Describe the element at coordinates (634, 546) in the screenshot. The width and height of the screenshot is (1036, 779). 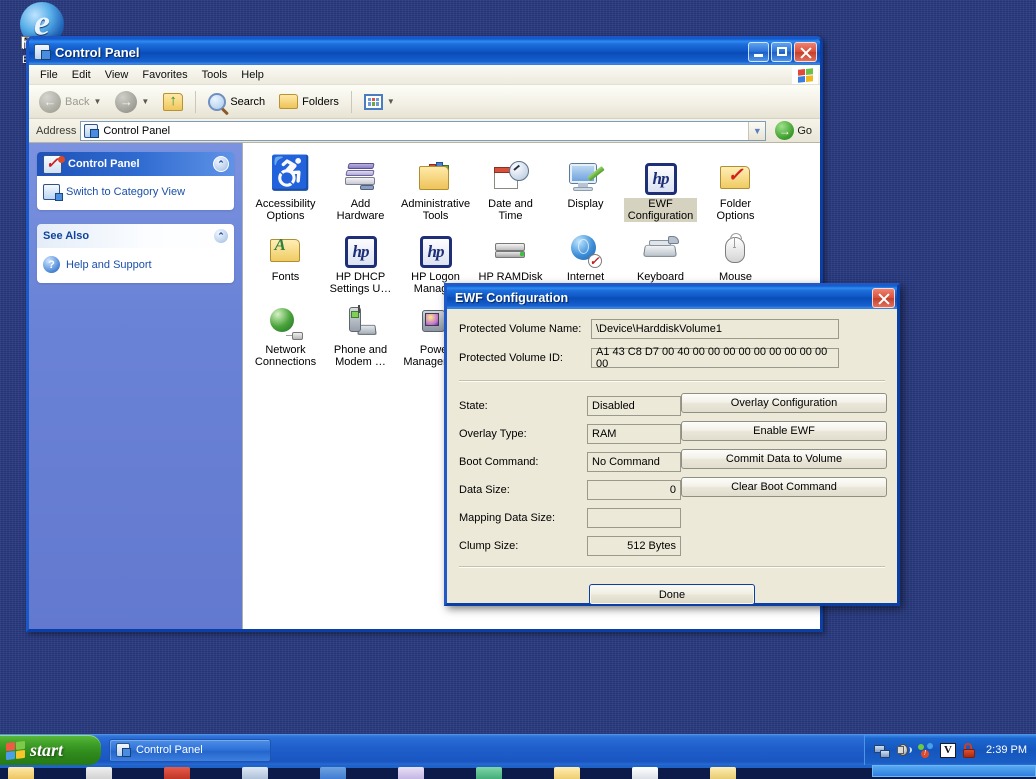
I see `clump-size-value: 512 Bytes` at that location.